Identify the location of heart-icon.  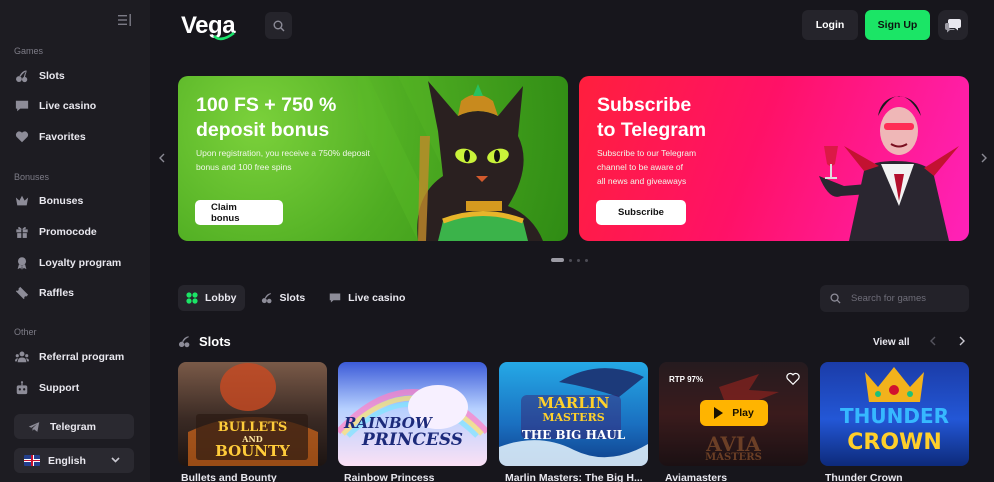
(22, 137).